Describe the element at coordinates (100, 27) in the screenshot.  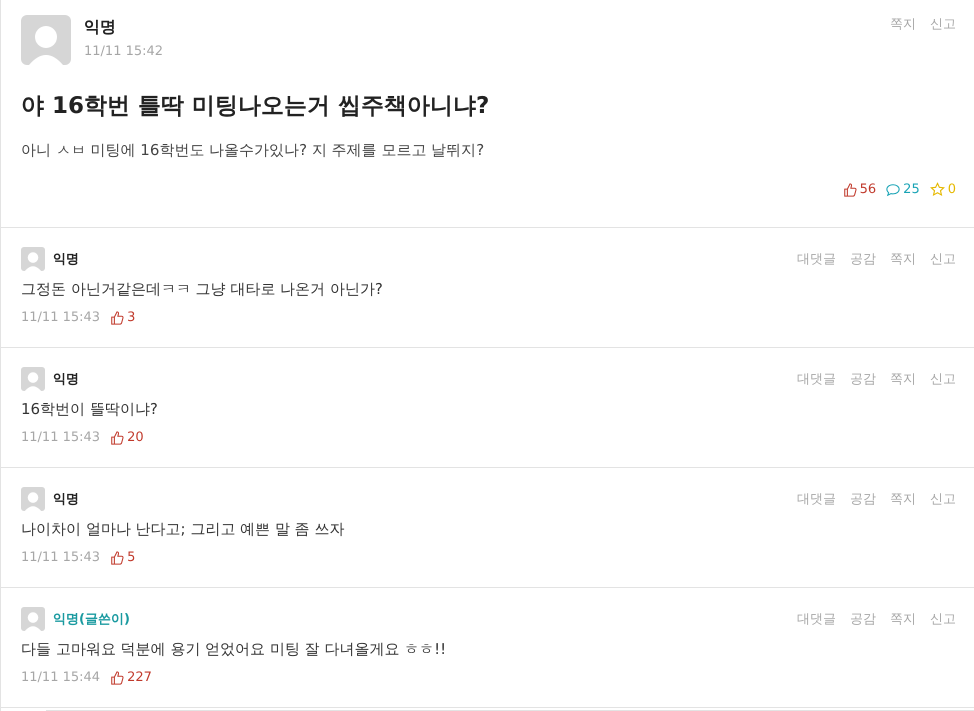
I see `author-name: 익명` at that location.